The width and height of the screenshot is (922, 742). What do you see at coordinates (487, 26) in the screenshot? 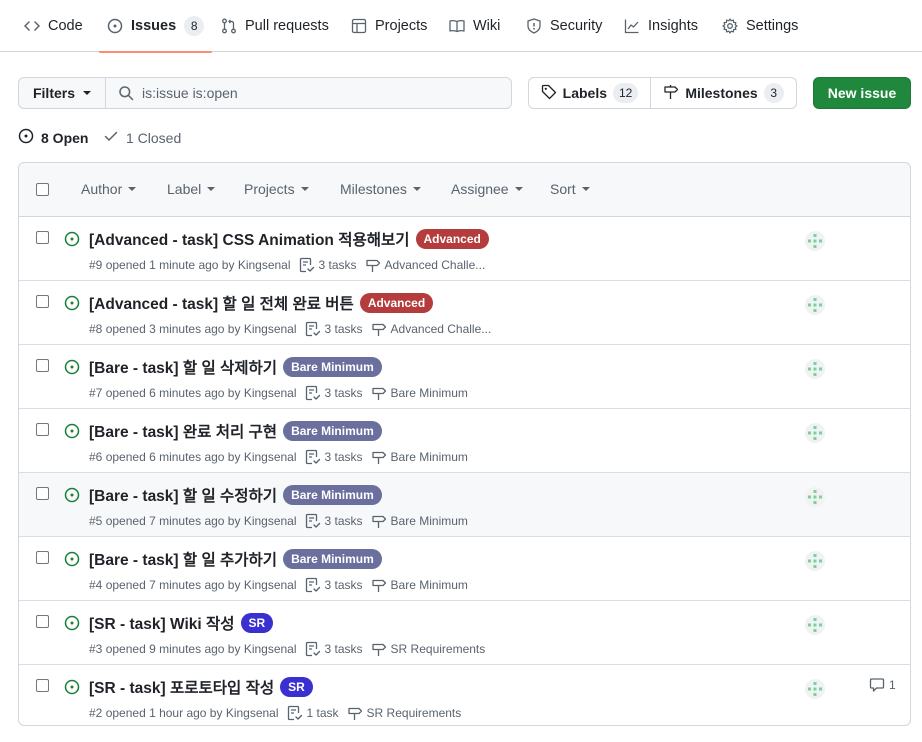
I see `tab-wiki-label: Wiki` at bounding box center [487, 26].